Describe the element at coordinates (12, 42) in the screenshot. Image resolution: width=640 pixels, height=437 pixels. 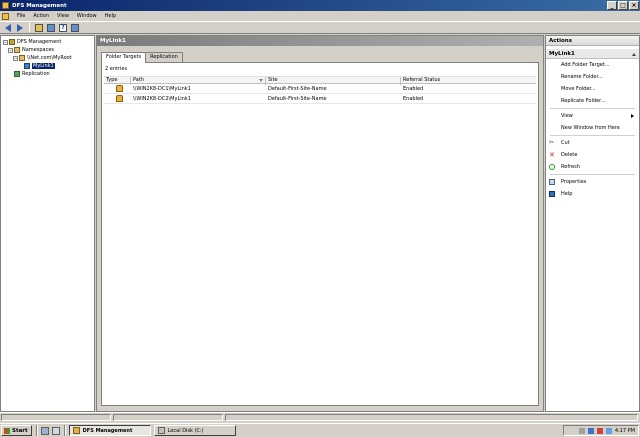
I see `dfs-icon` at that location.